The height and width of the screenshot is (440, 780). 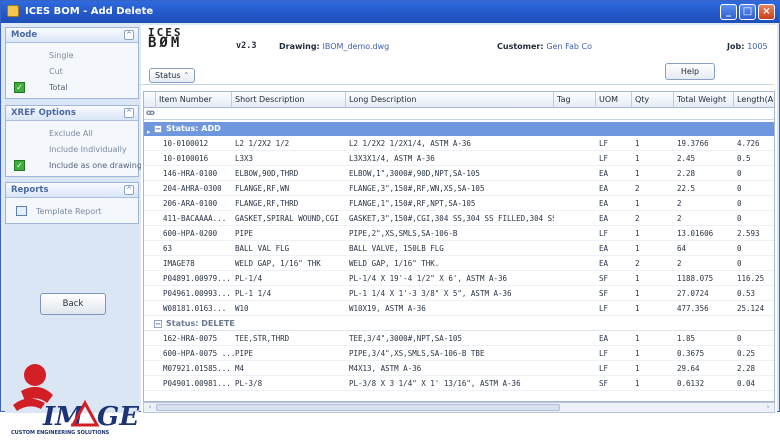 I want to click on cell-item-number: 146-HRA-0100, so click(x=190, y=173).